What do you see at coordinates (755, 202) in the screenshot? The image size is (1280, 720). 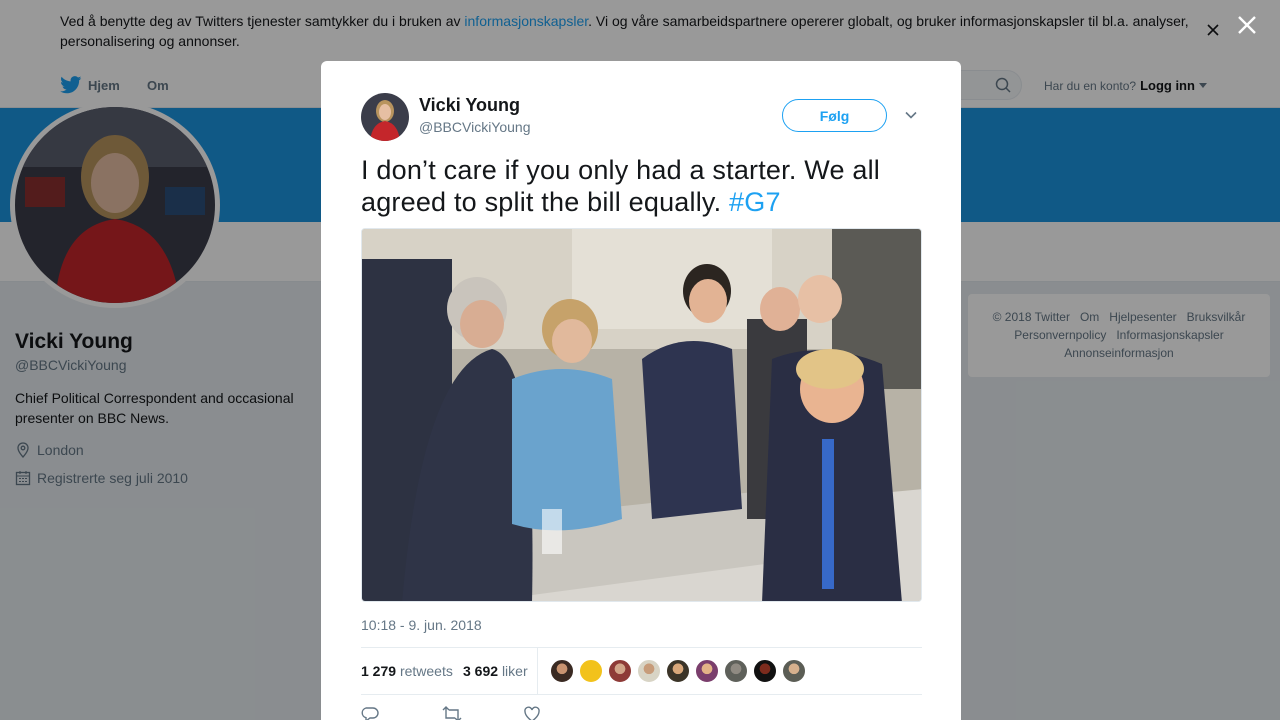 I see `hashtag-link: #G7` at bounding box center [755, 202].